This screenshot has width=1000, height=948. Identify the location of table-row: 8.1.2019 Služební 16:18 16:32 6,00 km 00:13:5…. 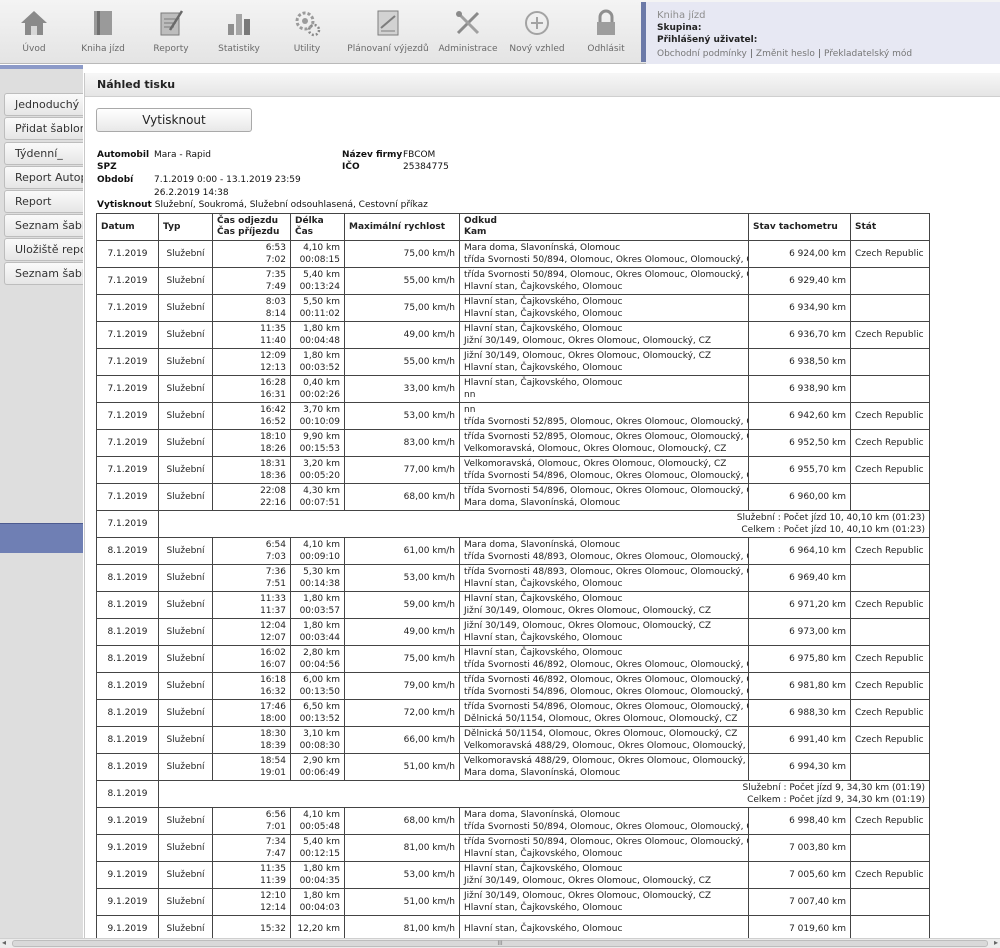
(513, 686).